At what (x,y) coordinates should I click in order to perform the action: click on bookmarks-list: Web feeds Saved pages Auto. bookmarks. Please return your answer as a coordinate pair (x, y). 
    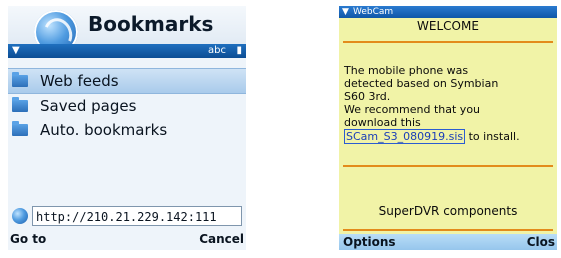
    Looking at the image, I should click on (127, 105).